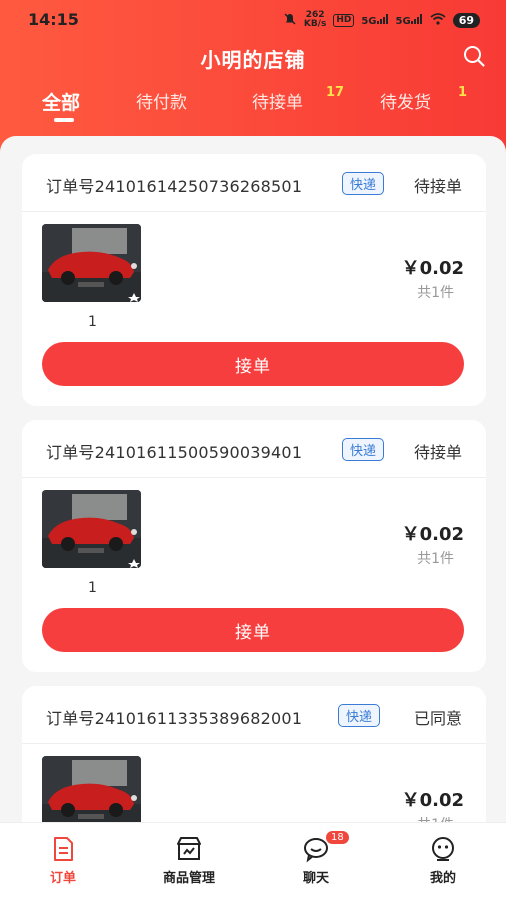 This screenshot has width=506, height=900. Describe the element at coordinates (61, 101) in the screenshot. I see `tab-all: 全部` at that location.